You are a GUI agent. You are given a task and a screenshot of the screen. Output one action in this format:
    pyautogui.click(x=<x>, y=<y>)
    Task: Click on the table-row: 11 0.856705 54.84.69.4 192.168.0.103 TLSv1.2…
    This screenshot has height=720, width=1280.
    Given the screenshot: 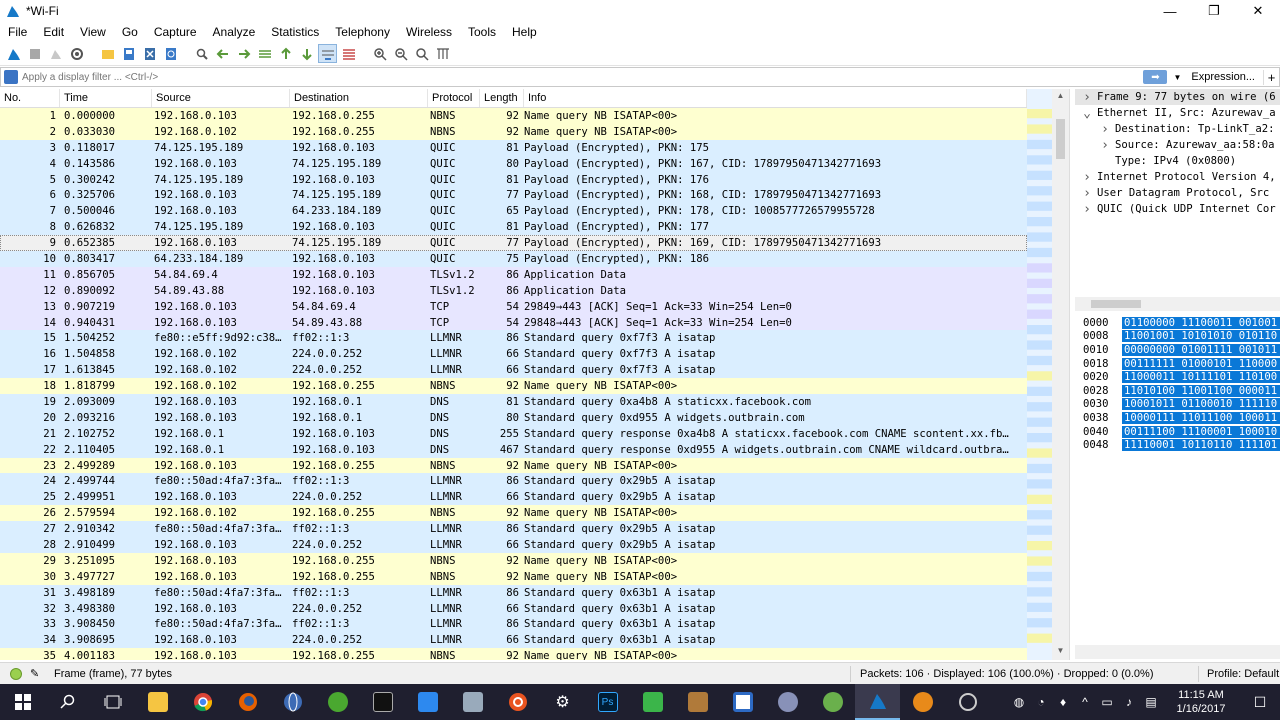 What is the action you would take?
    pyautogui.click(x=513, y=274)
    